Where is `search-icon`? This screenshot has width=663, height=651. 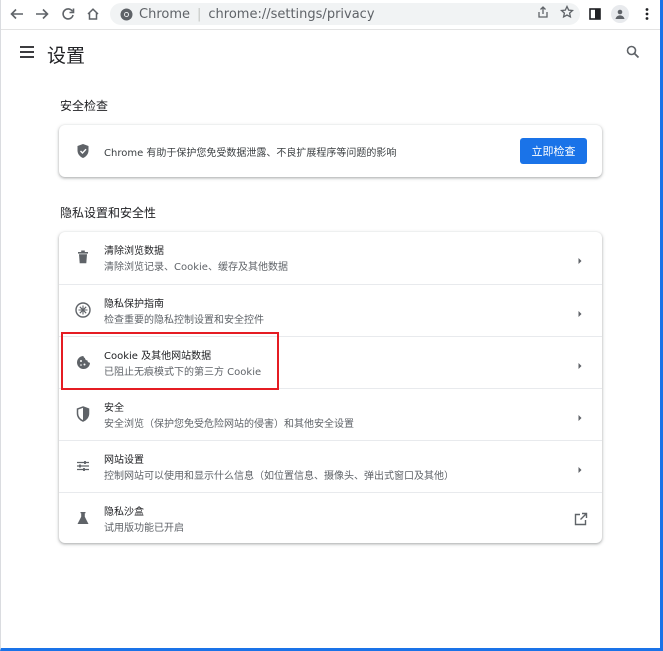 search-icon is located at coordinates (634, 52).